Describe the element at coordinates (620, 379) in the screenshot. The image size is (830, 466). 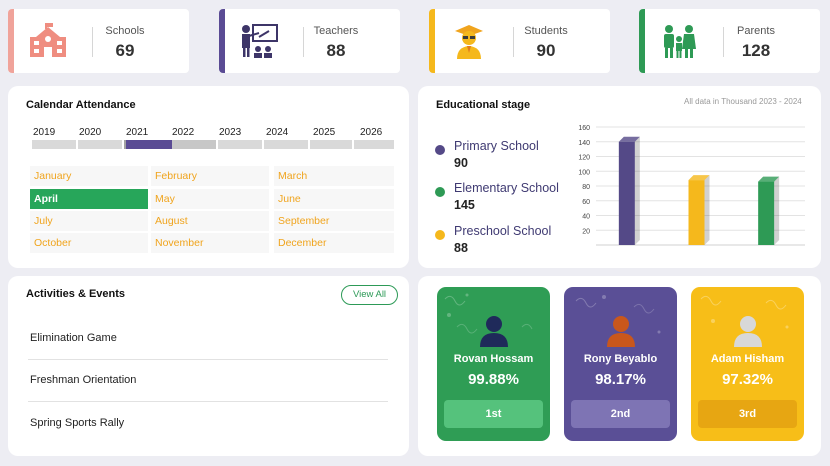
I see `student-score: 98.17%` at that location.